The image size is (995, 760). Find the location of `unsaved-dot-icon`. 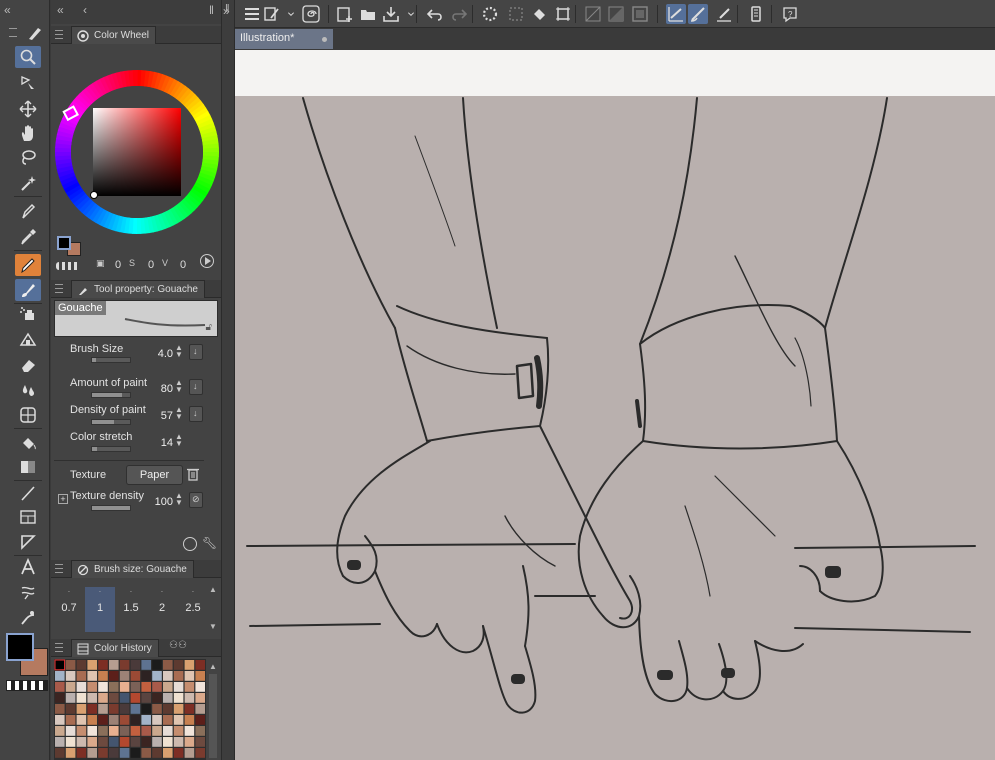

unsaved-dot-icon is located at coordinates (324, 39).